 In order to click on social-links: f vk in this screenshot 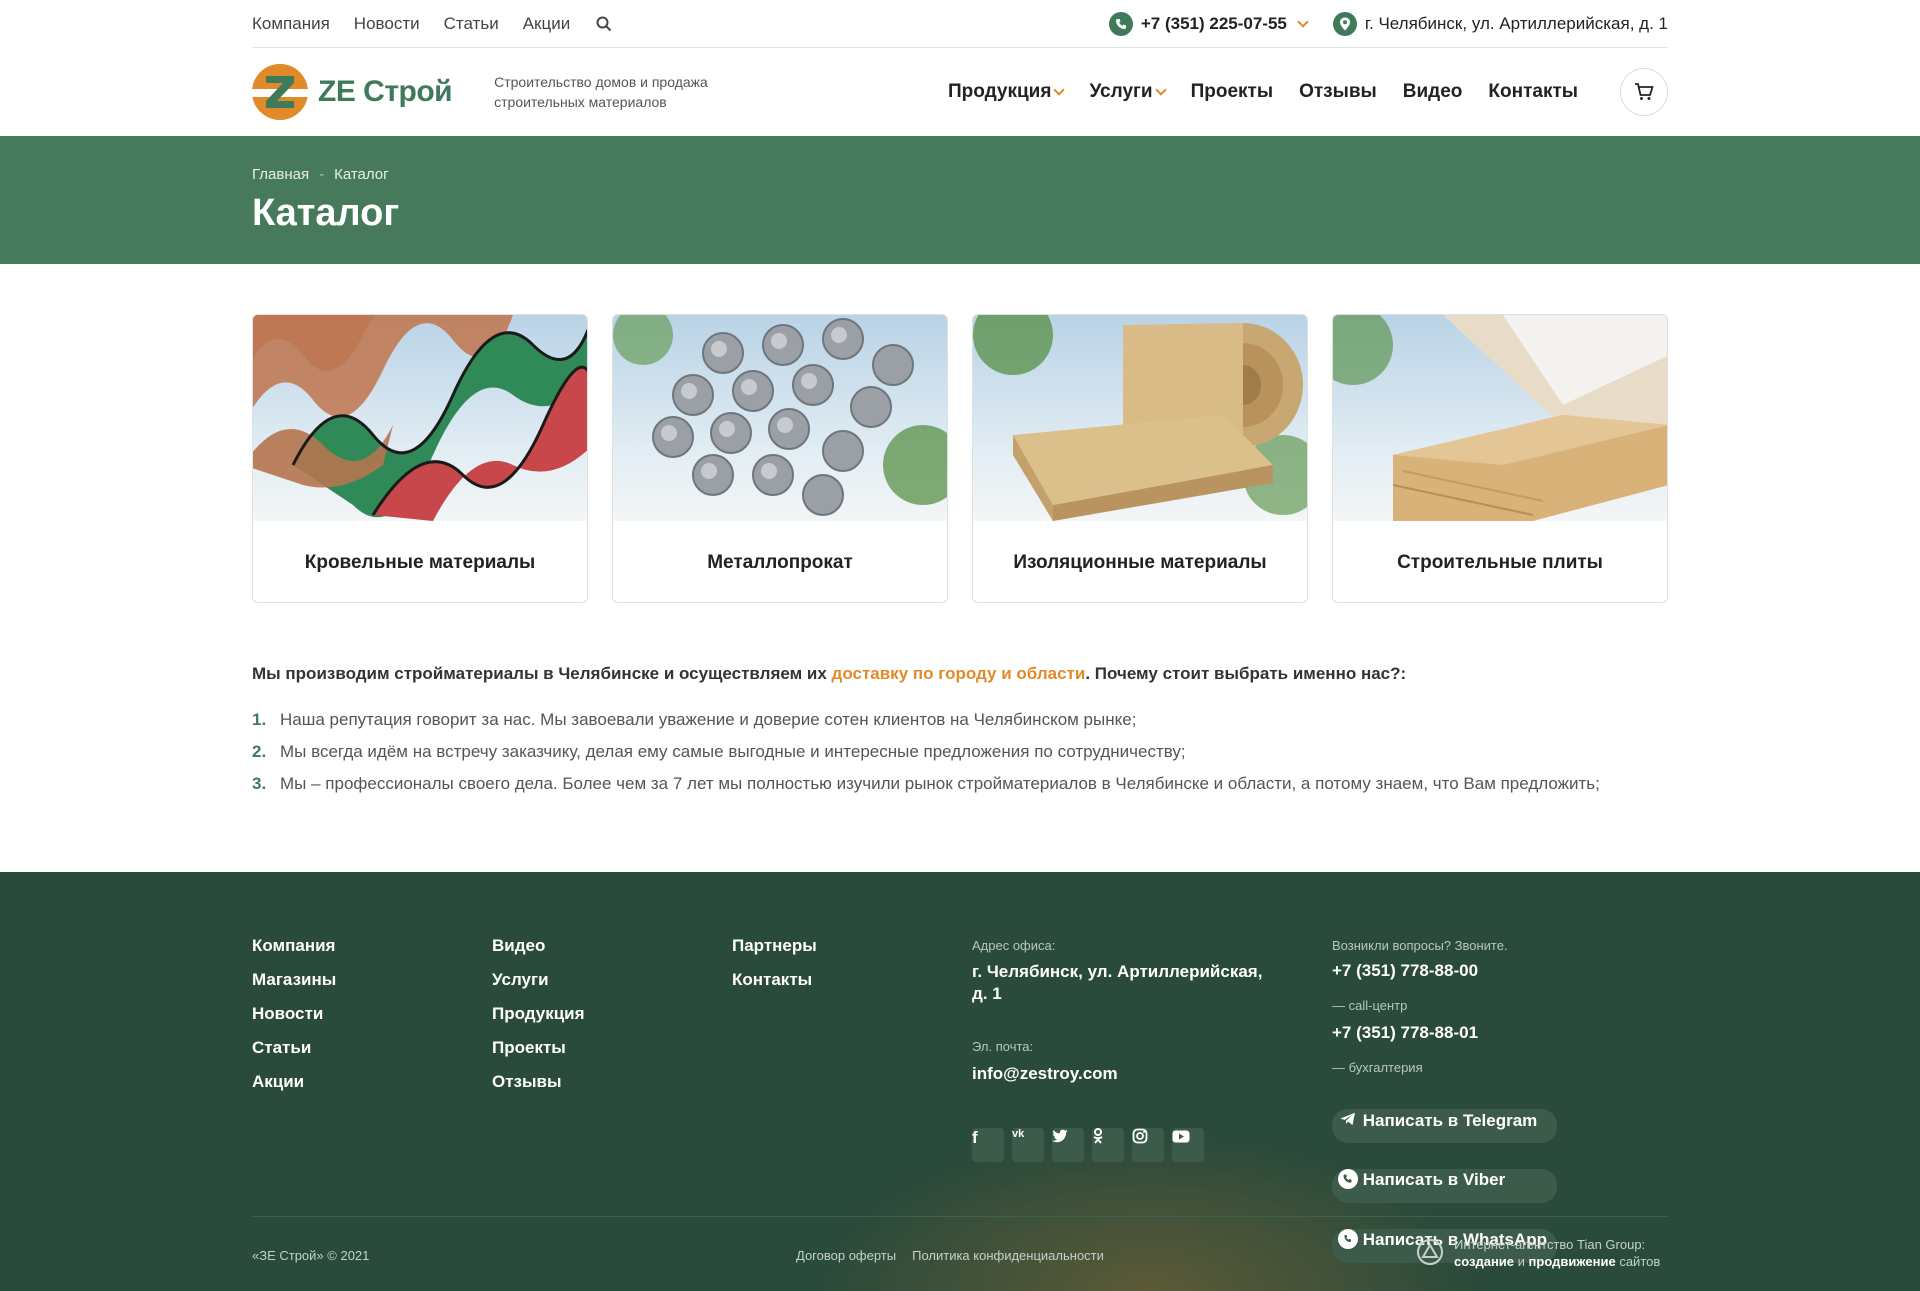, I will do `click(1122, 1145)`.